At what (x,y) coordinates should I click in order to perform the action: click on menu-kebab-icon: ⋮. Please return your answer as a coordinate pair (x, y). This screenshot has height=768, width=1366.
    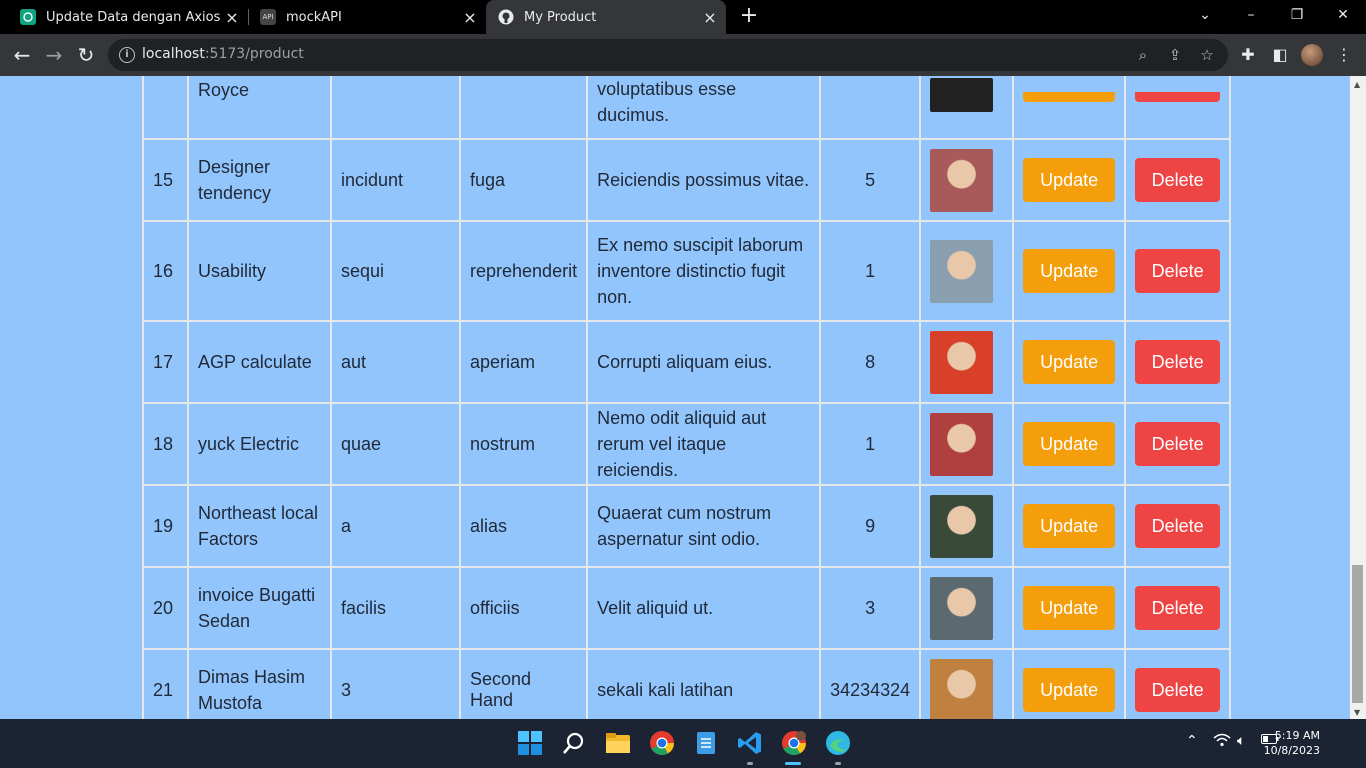
    Looking at the image, I should click on (1344, 56).